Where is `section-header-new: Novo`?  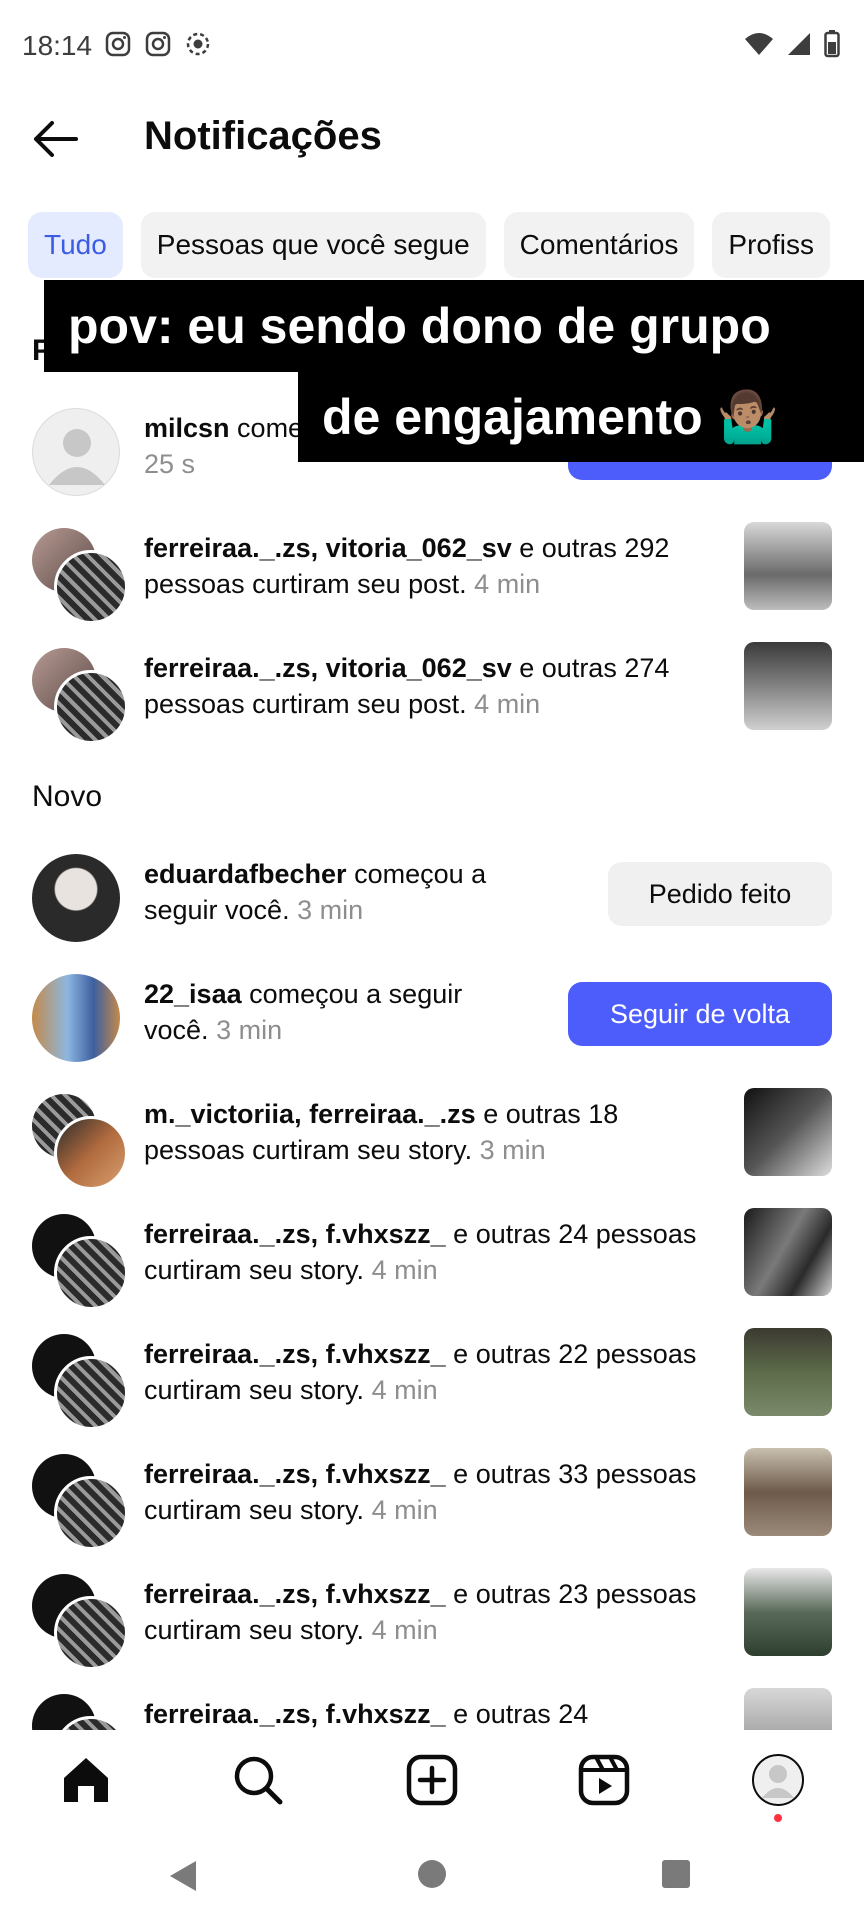
section-header-new: Novo is located at coordinates (67, 796).